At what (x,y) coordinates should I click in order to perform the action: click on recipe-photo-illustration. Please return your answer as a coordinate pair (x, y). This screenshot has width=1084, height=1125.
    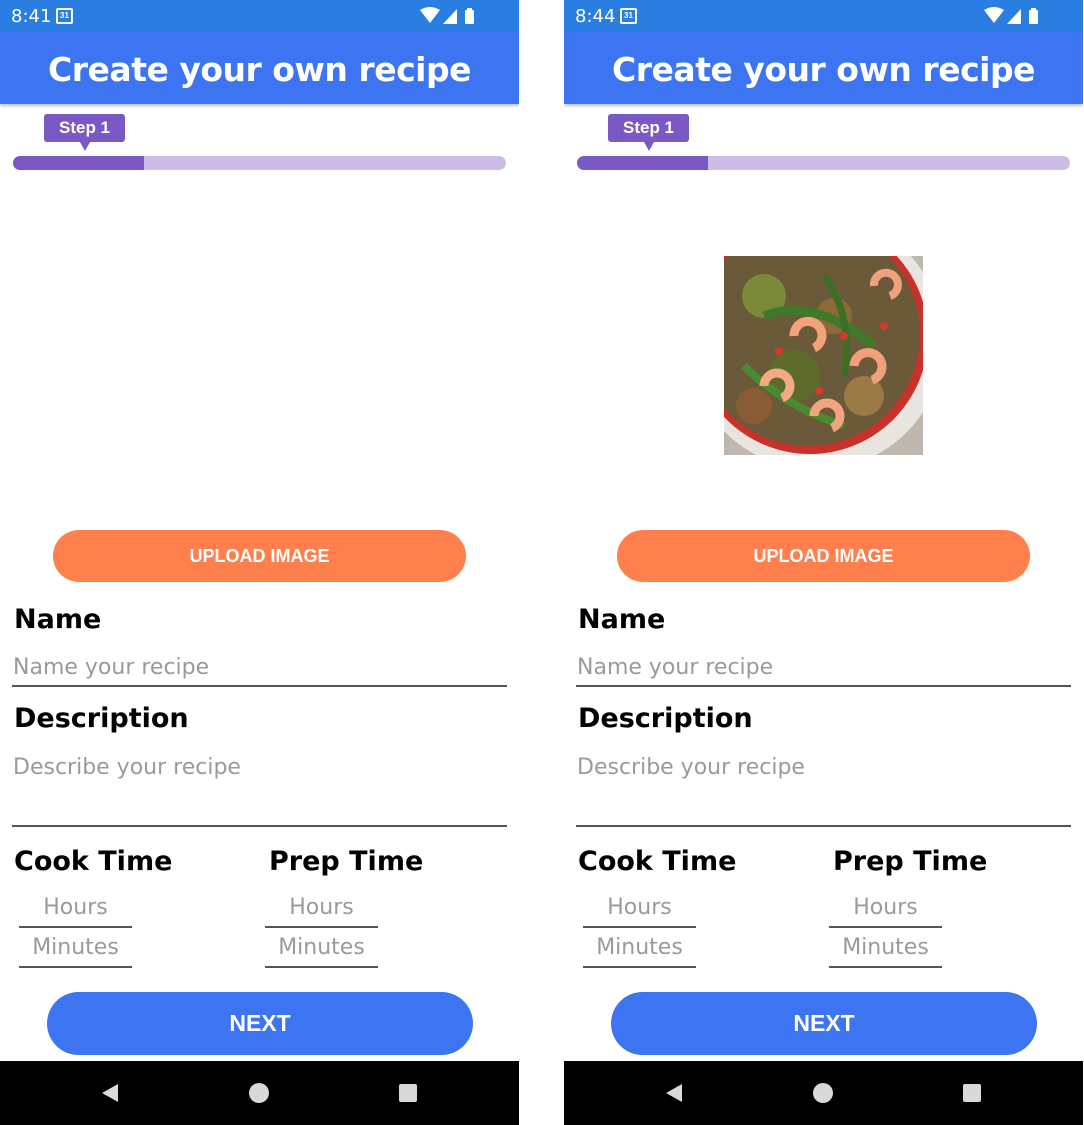
    Looking at the image, I should click on (823, 355).